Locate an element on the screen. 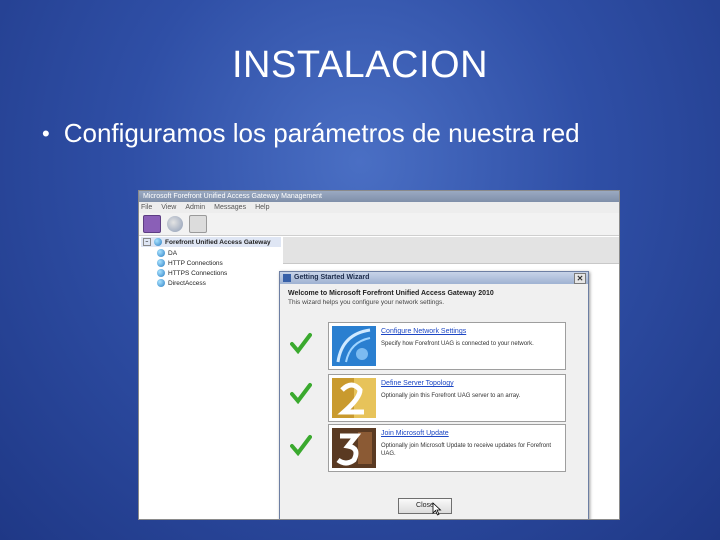 This screenshot has width=720, height=540. number-3-icon is located at coordinates (354, 448).